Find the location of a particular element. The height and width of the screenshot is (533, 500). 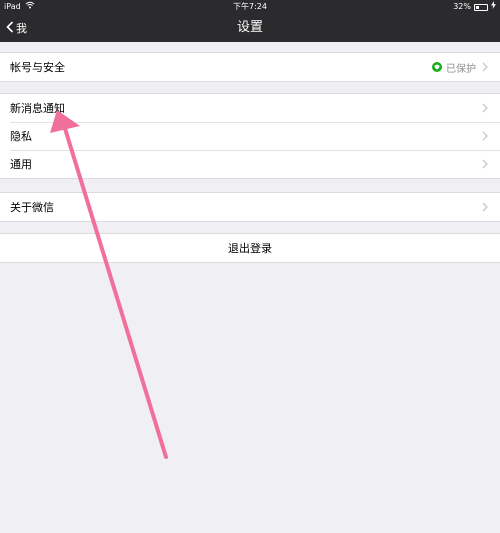

account-group: 帐号与安全 已保护 is located at coordinates (250, 67).